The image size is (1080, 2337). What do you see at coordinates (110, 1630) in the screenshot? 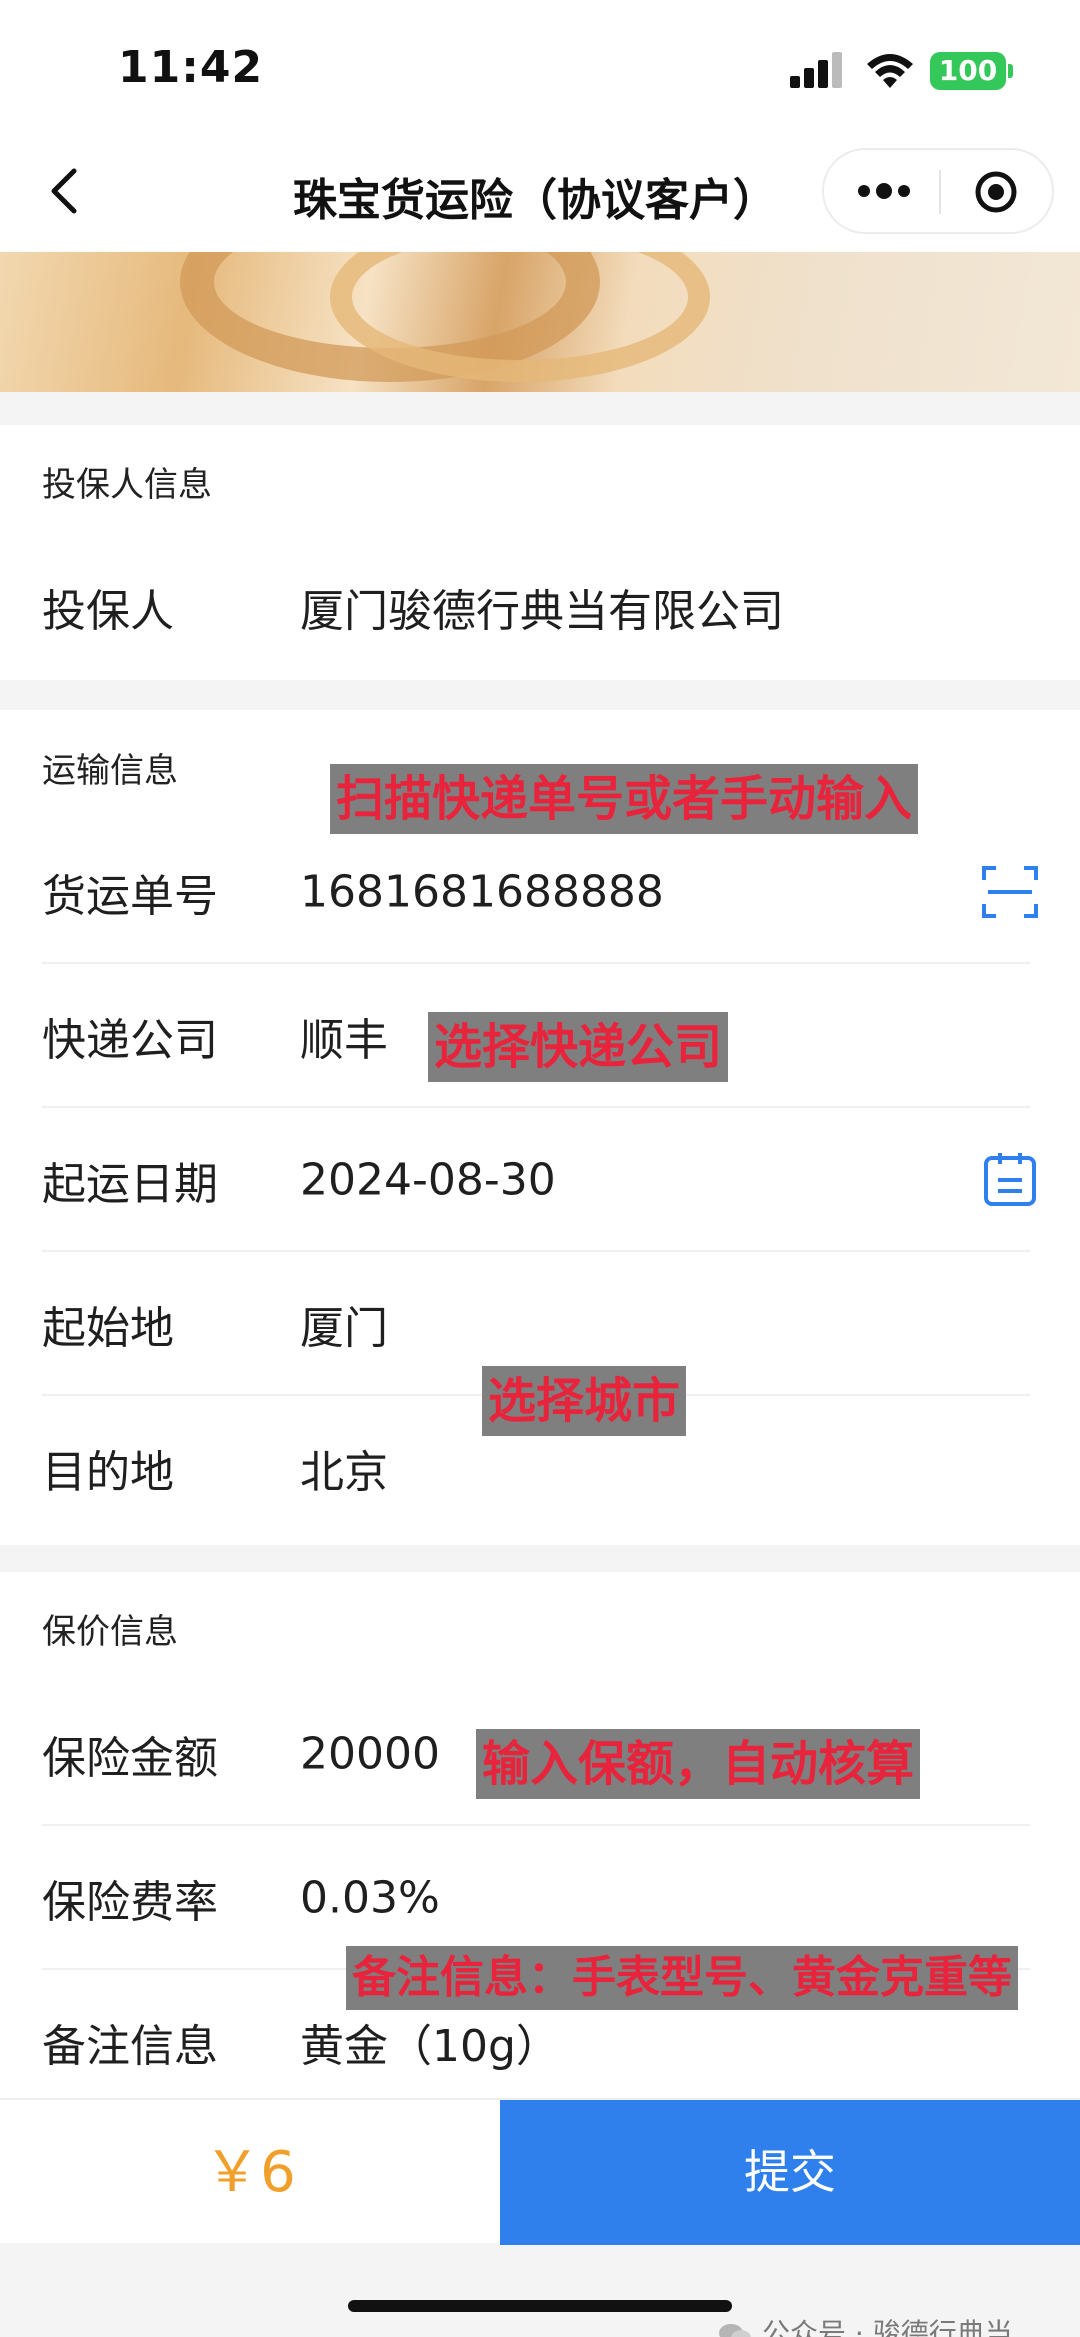
I see `section-heading-insured: 保价信息` at bounding box center [110, 1630].